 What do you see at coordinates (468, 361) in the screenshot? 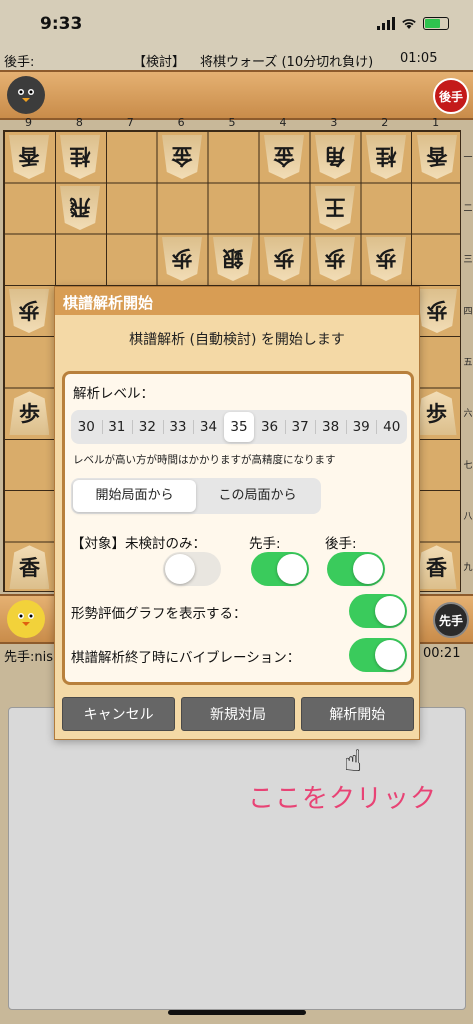
I see `rank-coordinates: 一二三四五六七八九` at bounding box center [468, 361].